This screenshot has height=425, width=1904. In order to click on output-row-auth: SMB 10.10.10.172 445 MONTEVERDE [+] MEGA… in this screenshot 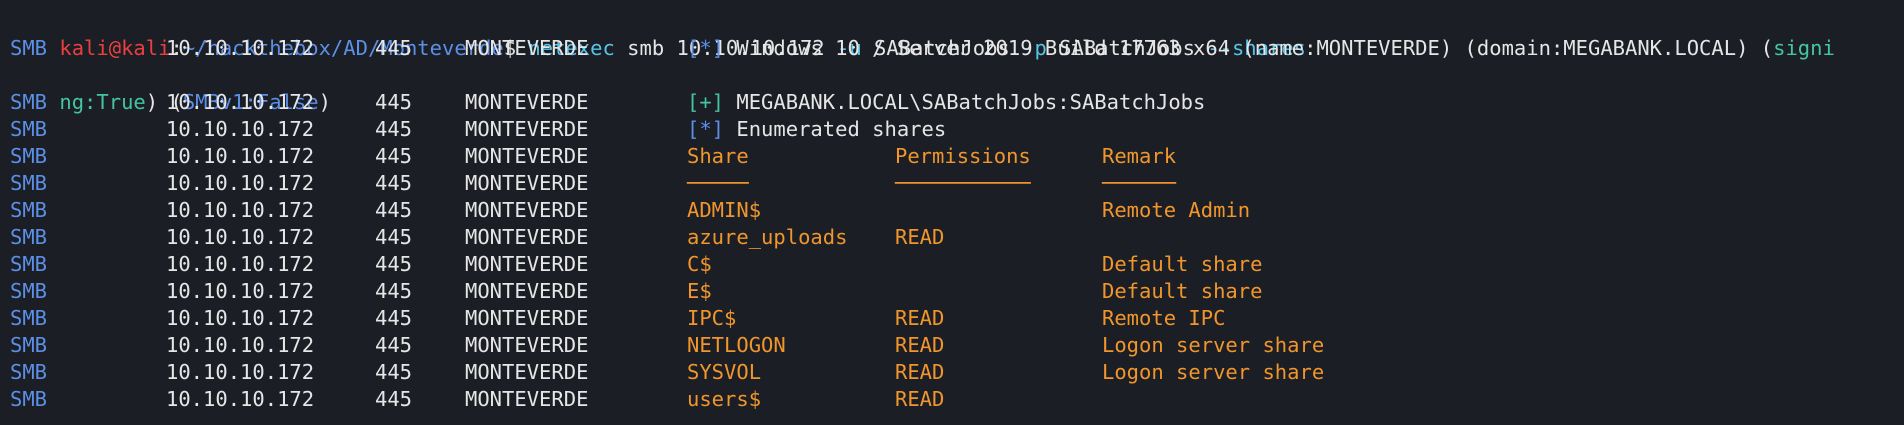, I will do `click(955, 102)`.